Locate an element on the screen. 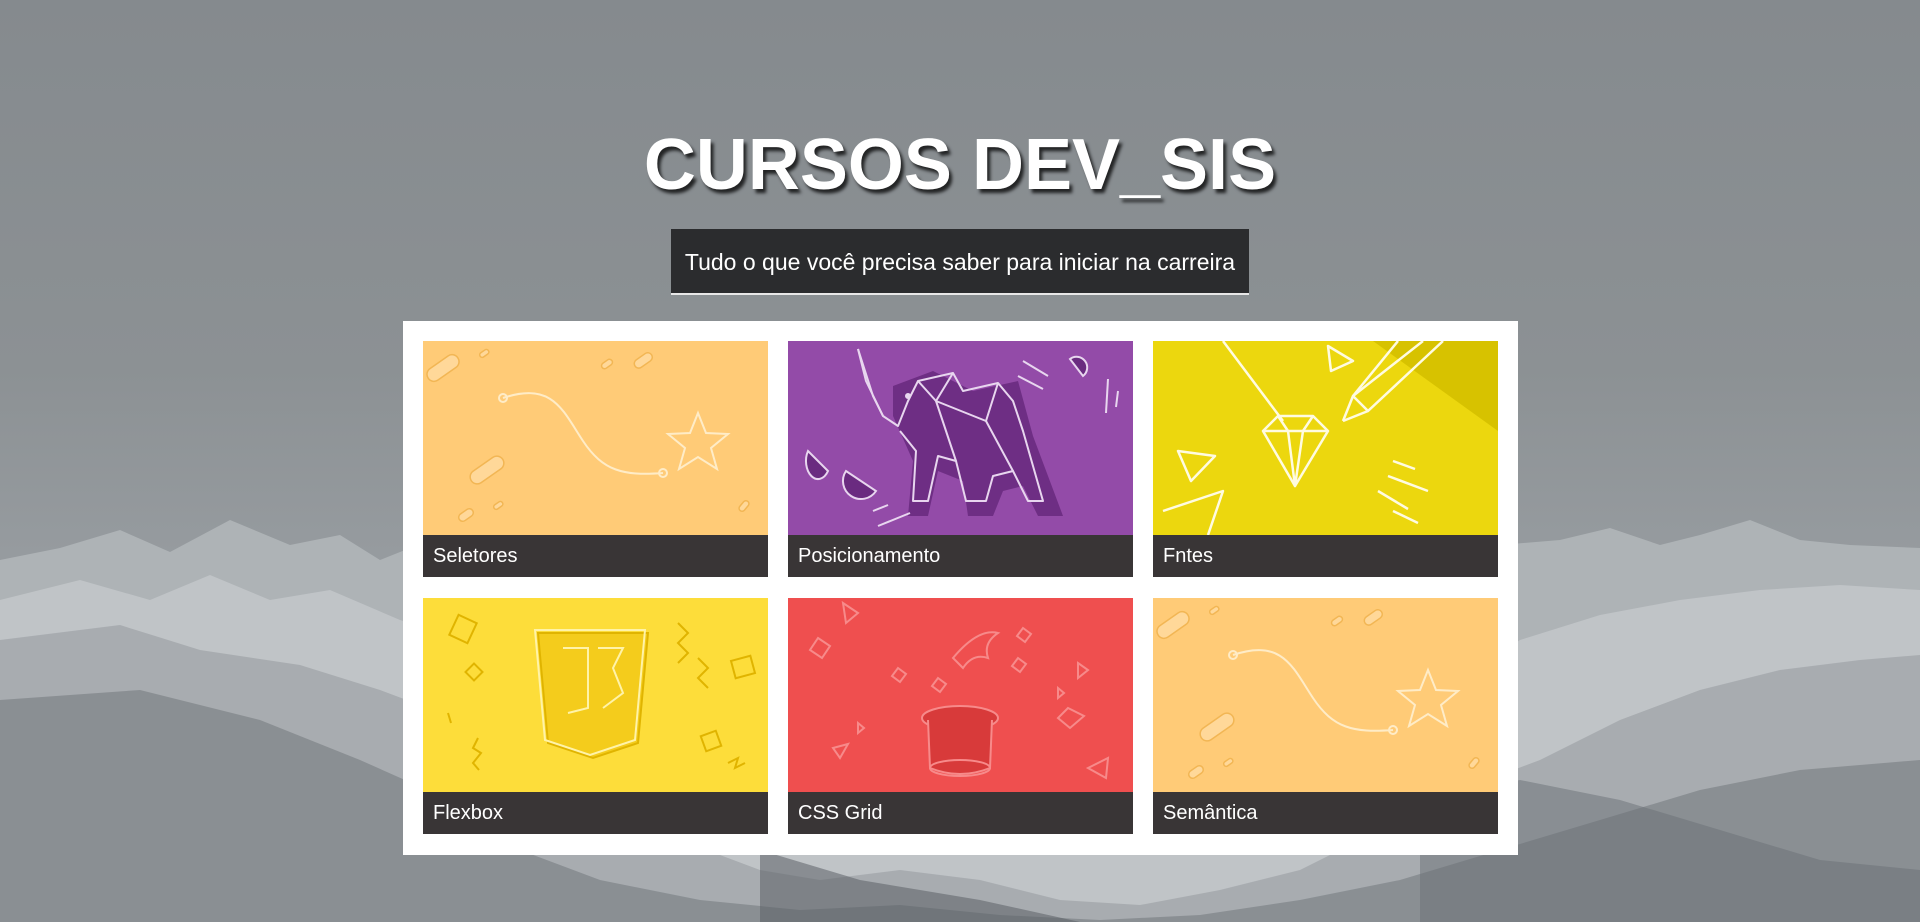 The height and width of the screenshot is (922, 1920). page-title: CURSOS DEV_SIS is located at coordinates (960, 165).